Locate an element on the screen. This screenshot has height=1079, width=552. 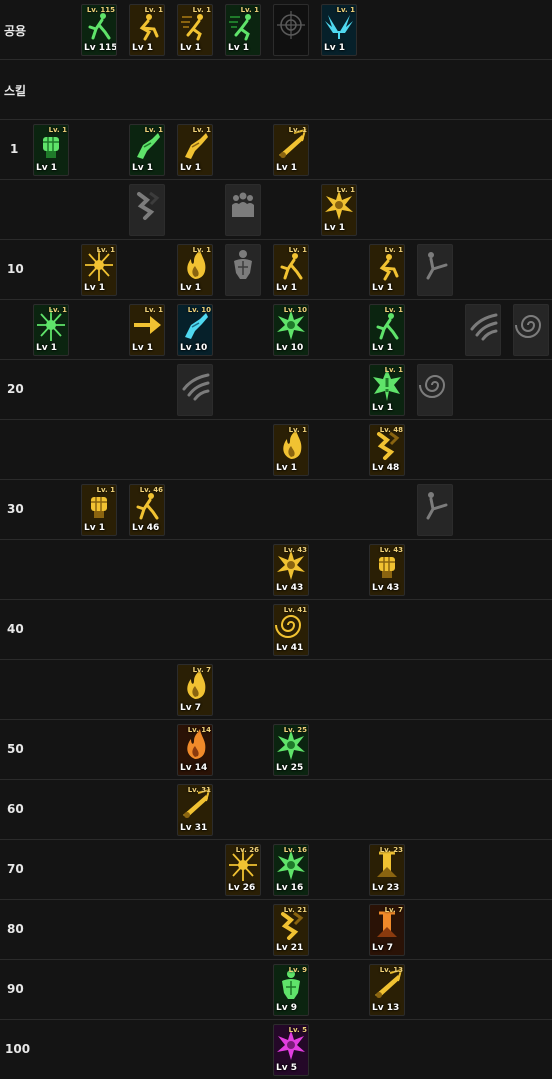
skill-slot: Lv. 26 Lv 26 is located at coordinates (243, 870).